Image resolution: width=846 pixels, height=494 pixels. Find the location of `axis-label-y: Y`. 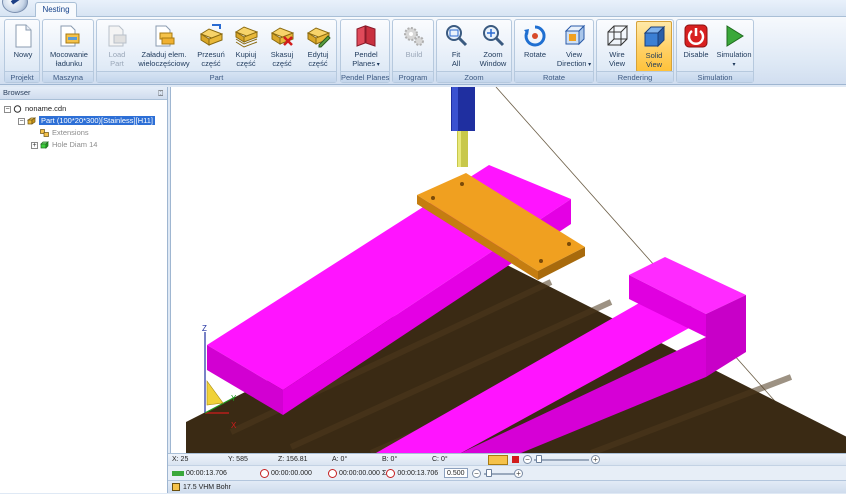

axis-label-y: Y is located at coordinates (234, 398).